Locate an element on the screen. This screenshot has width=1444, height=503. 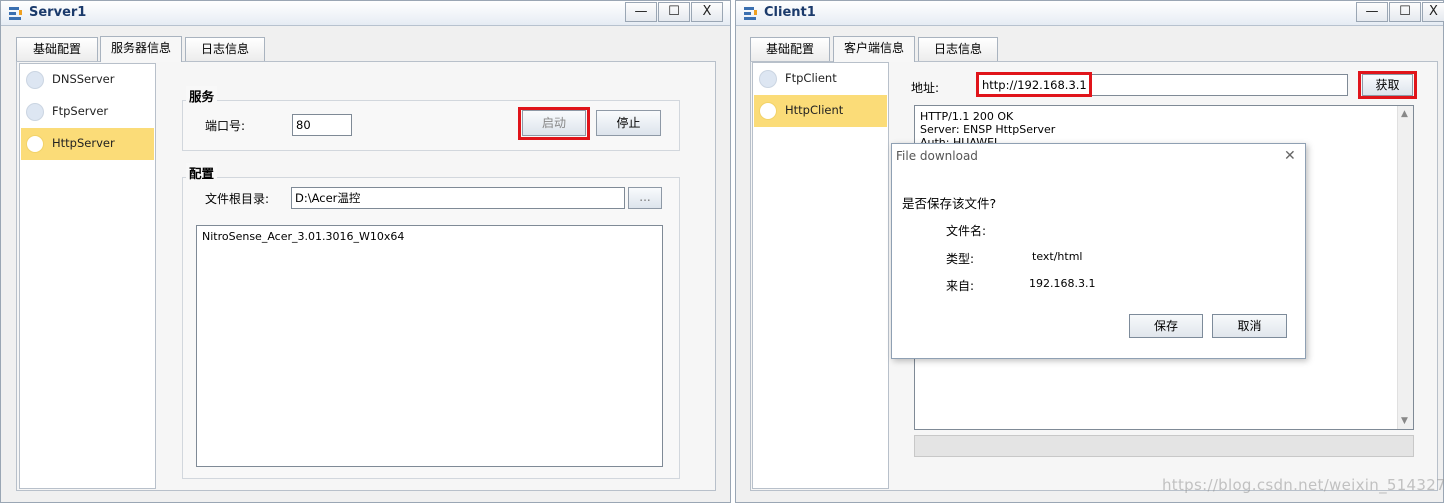
window-title: Client1 is located at coordinates (790, 12).